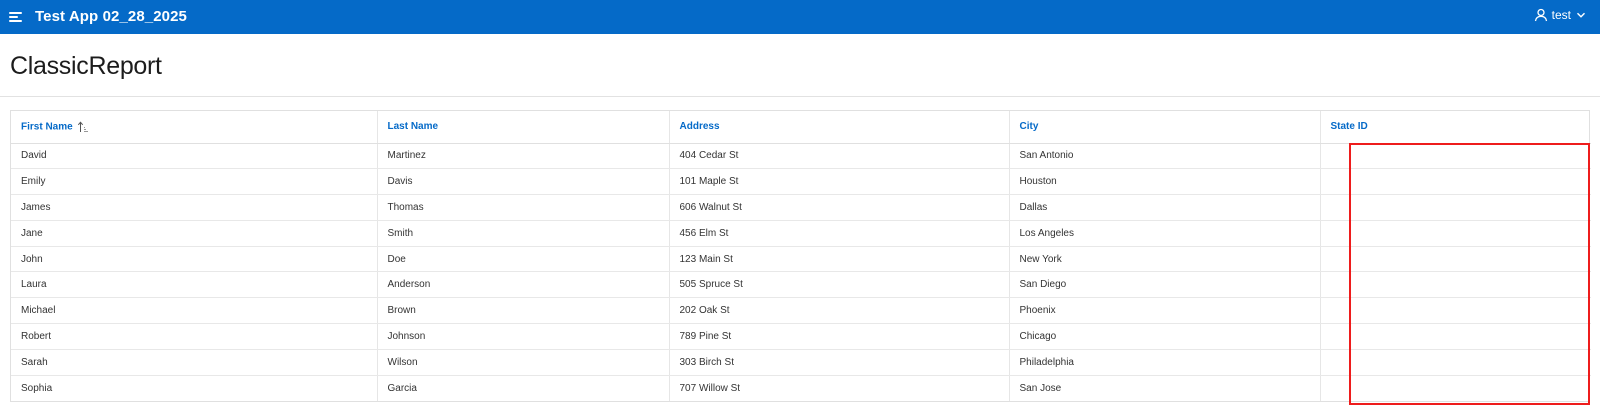  Describe the element at coordinates (1165, 285) in the screenshot. I see `cell-city: San Diego` at that location.